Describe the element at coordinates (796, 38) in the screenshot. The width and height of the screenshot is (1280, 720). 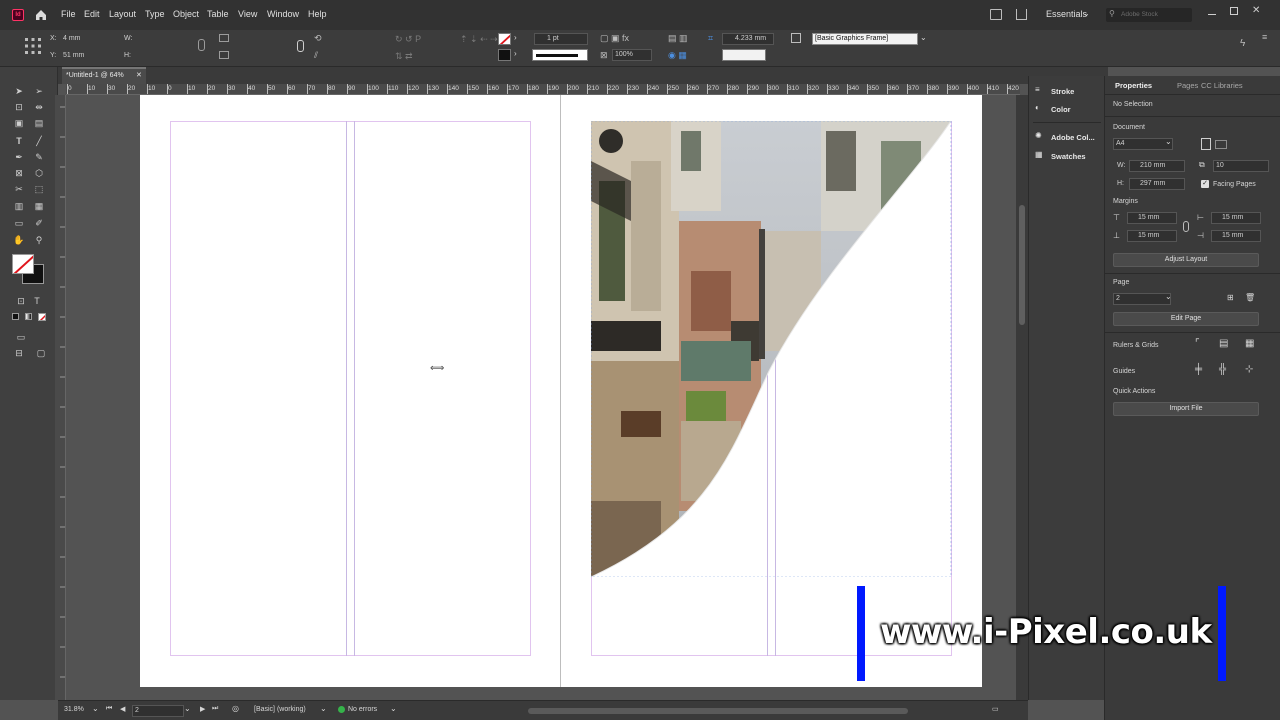
I see `frame-style-icon` at that location.